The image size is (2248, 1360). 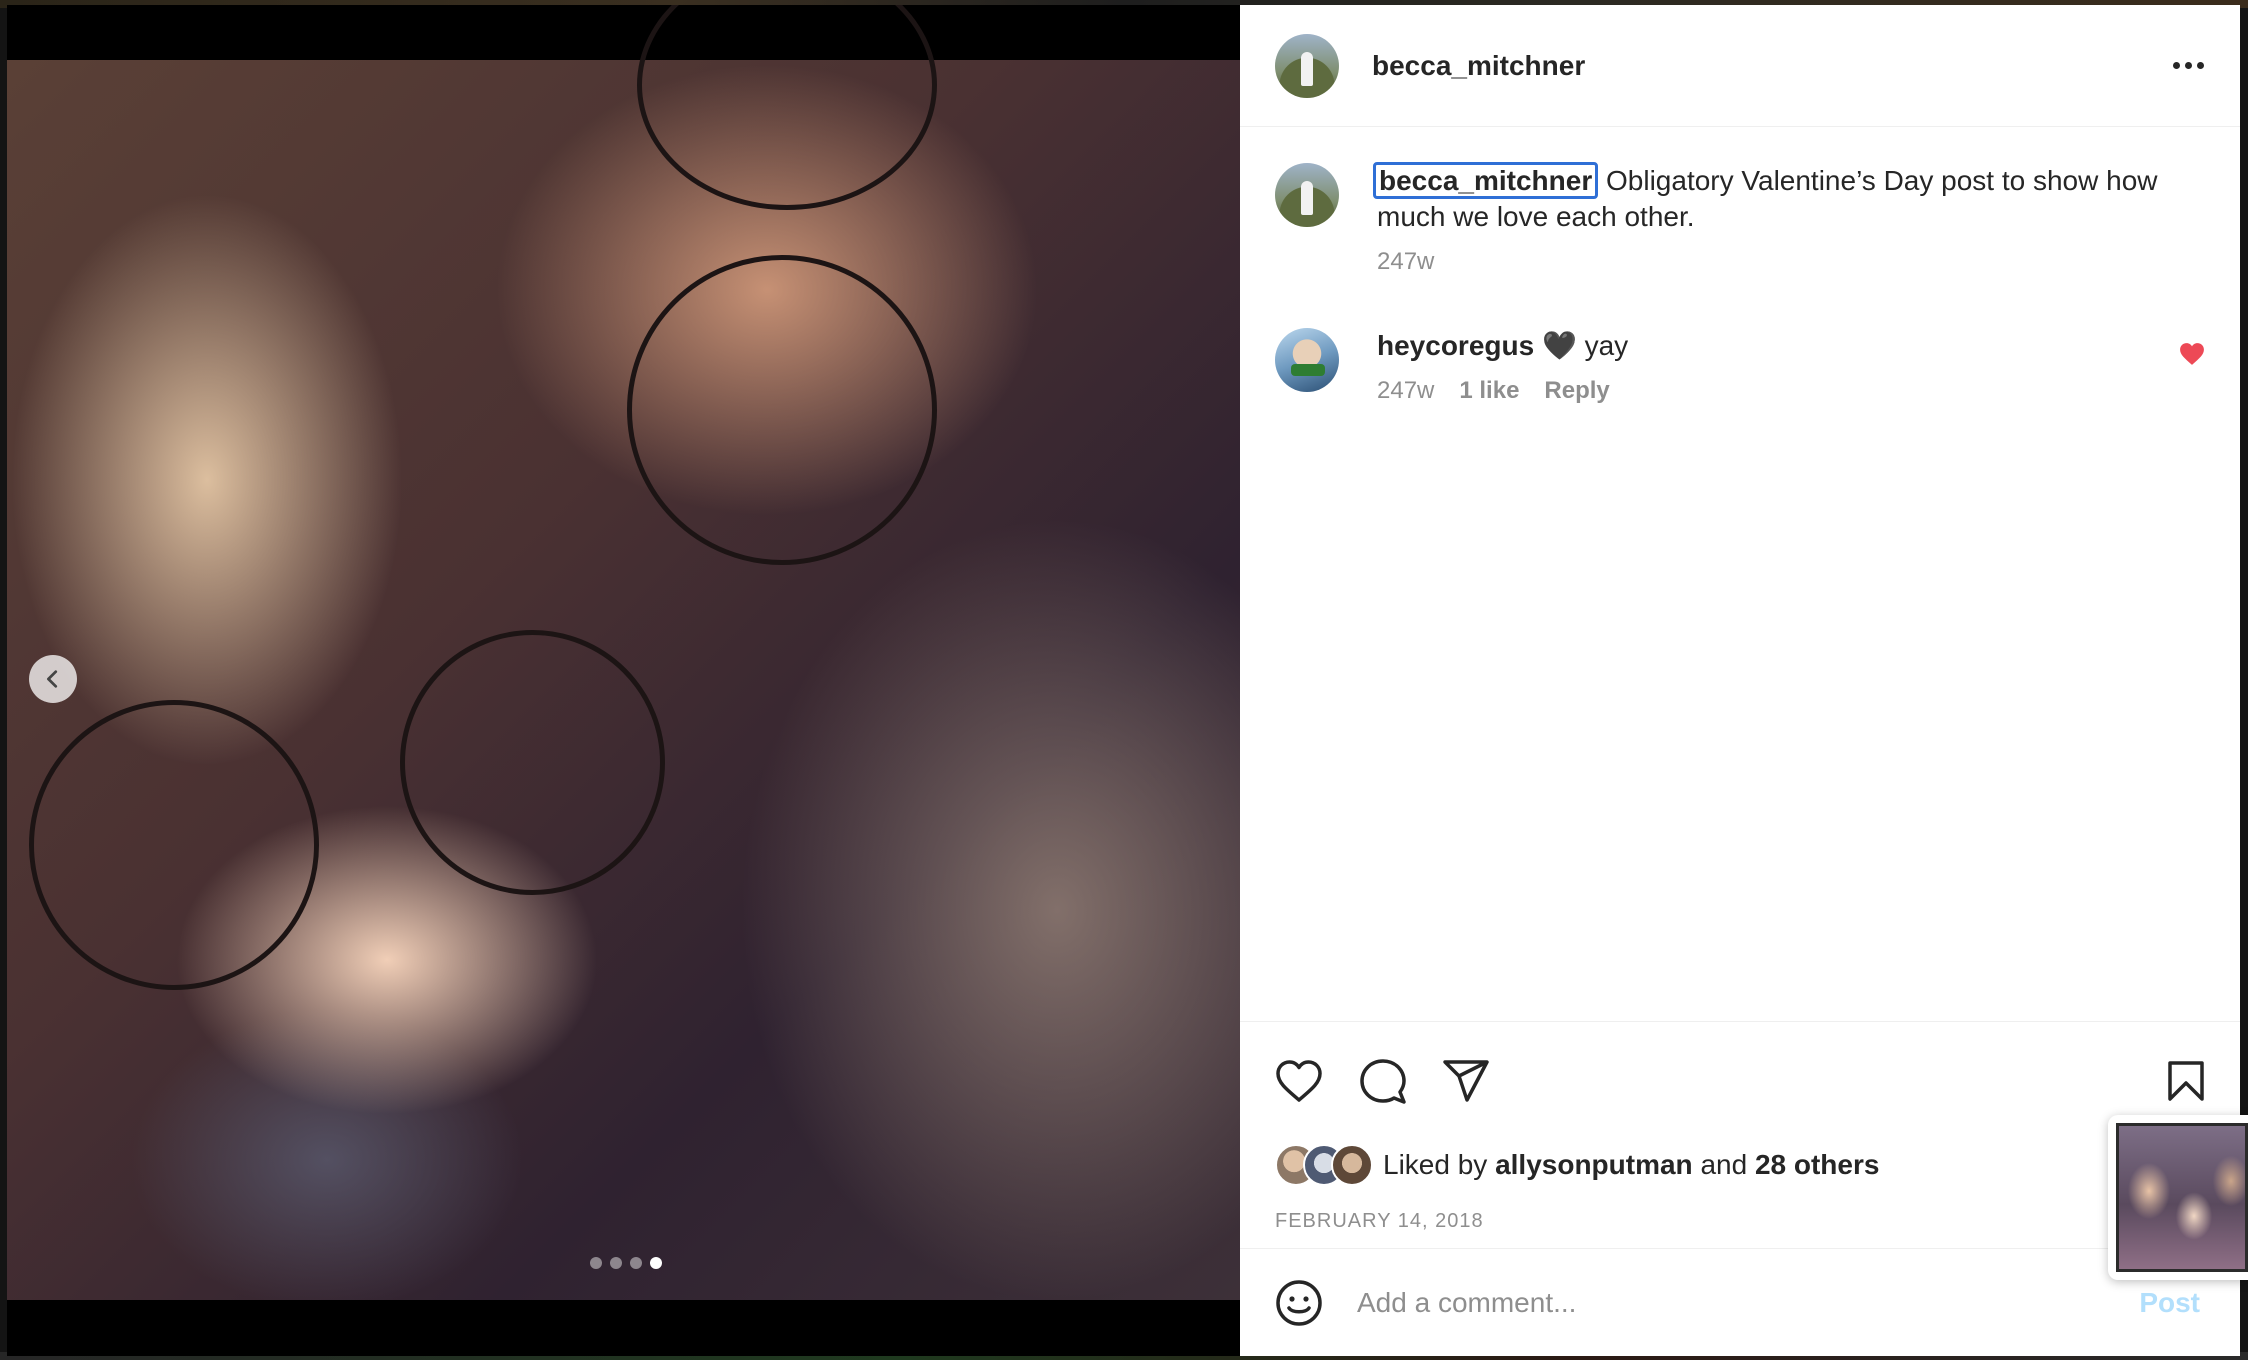 What do you see at coordinates (1594, 1165) in the screenshot?
I see `liked-by-user: allysonputman` at bounding box center [1594, 1165].